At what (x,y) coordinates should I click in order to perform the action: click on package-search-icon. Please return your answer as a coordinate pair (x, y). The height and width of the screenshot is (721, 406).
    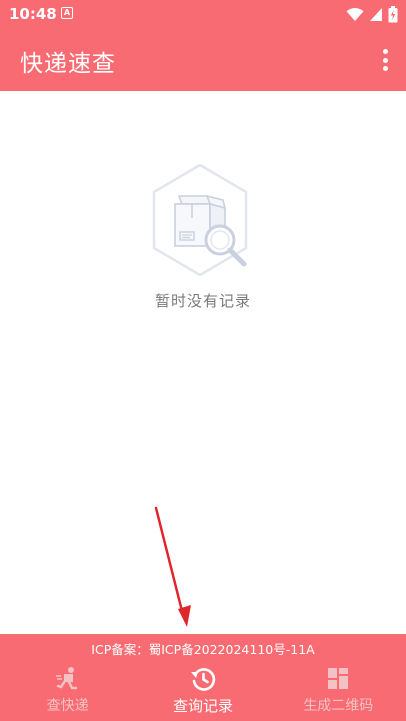
    Looking at the image, I should click on (200, 220).